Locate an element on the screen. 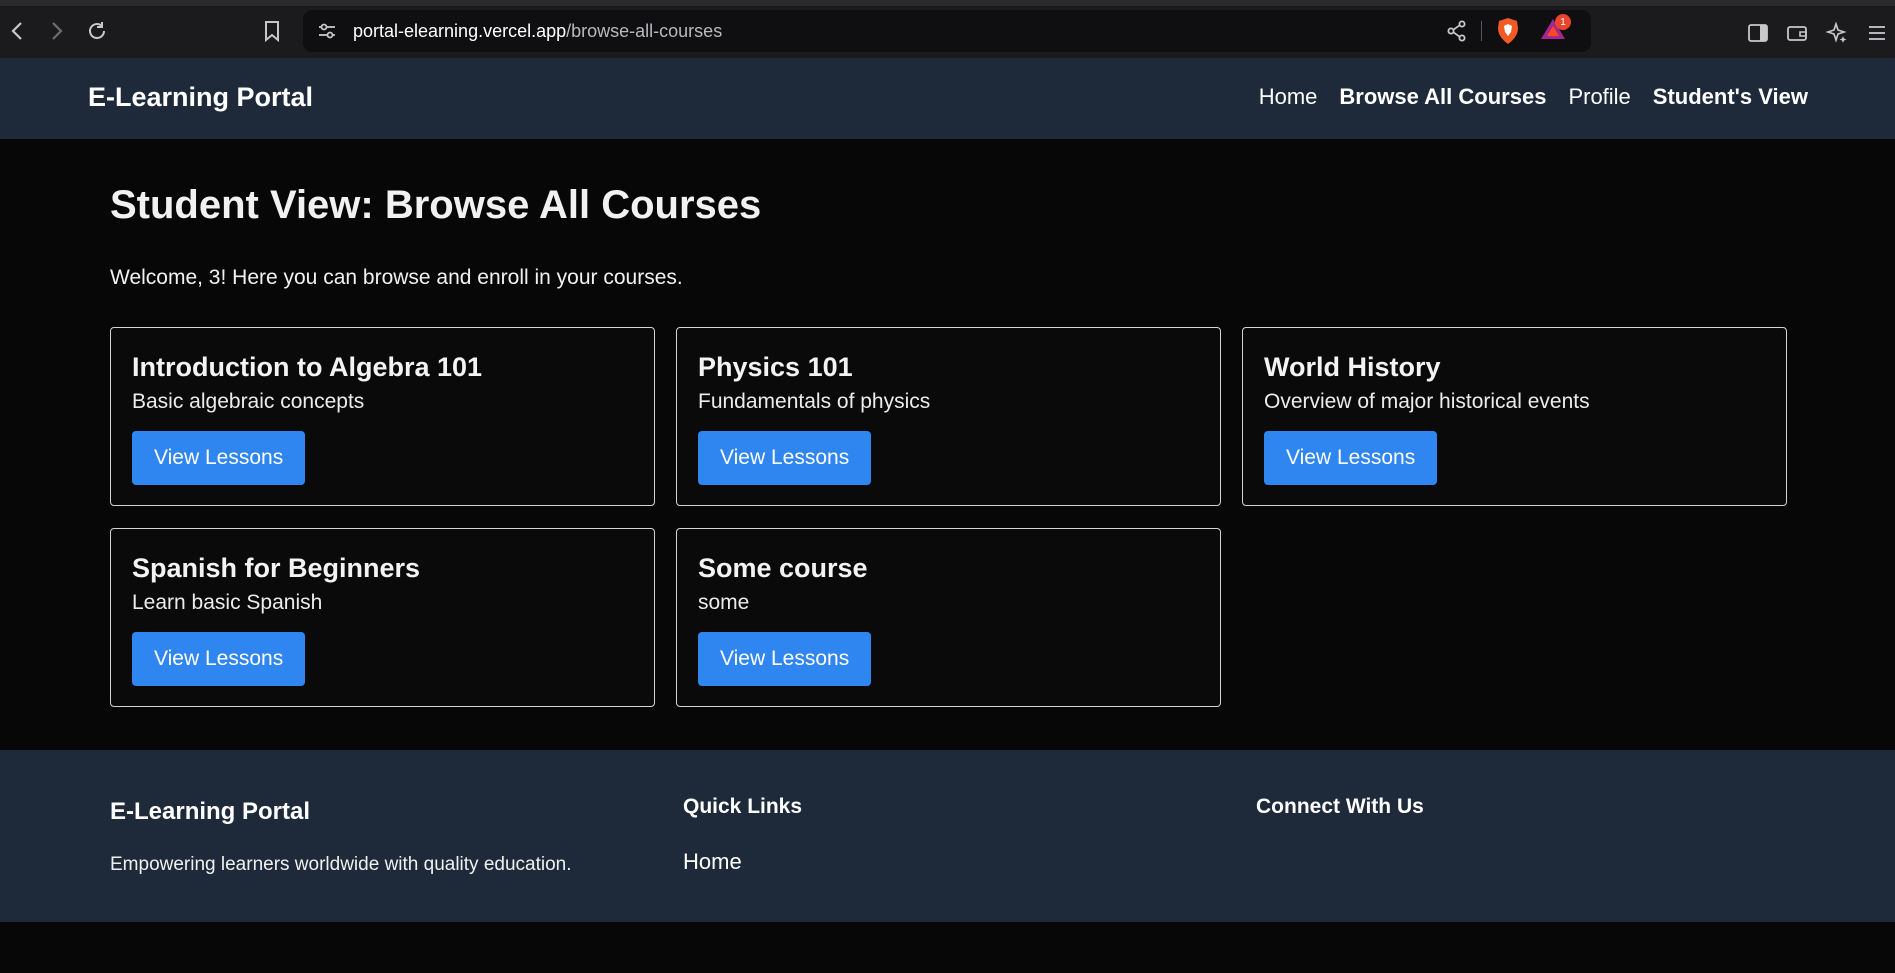 The height and width of the screenshot is (973, 1895). nav-browse-all-courses: Browse All Courses is located at coordinates (1442, 97).